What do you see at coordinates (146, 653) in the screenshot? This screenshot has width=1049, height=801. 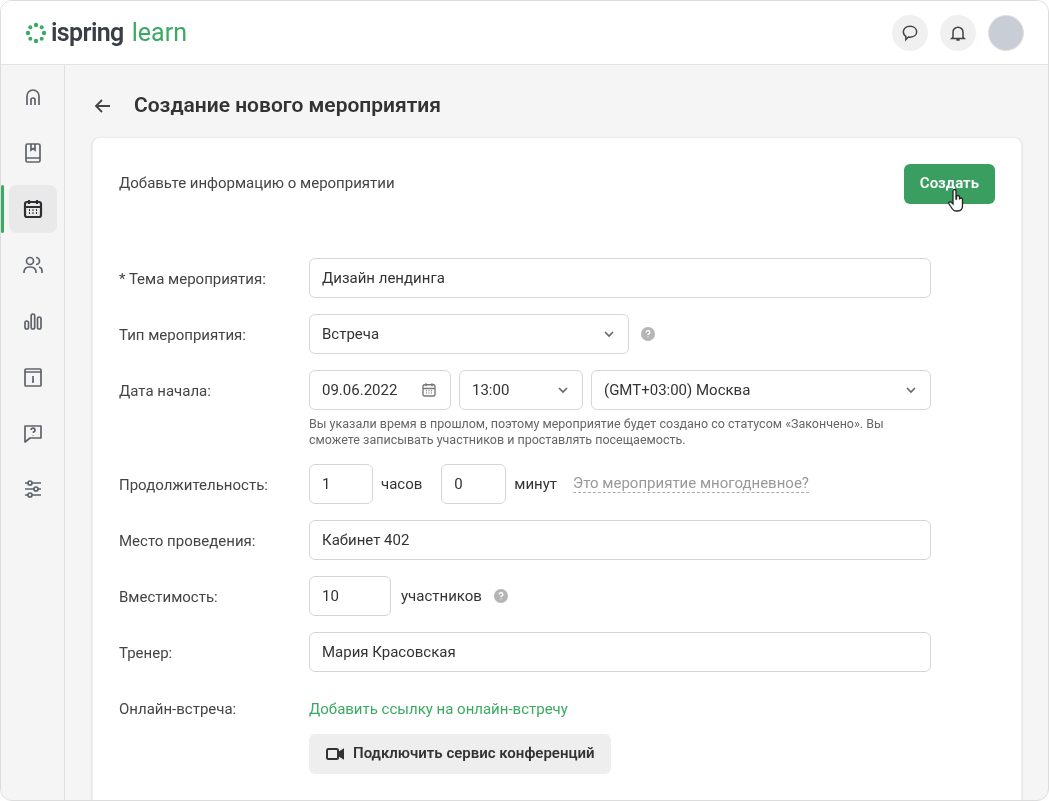 I see `field-label: Тренер:` at bounding box center [146, 653].